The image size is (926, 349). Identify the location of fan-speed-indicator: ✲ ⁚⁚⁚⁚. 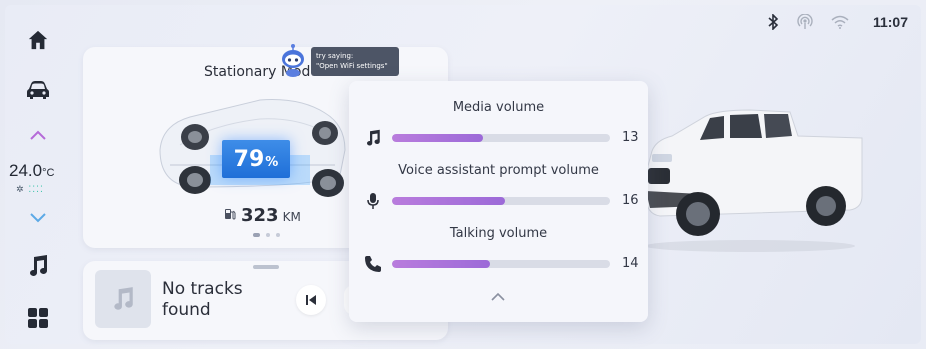
(30, 190).